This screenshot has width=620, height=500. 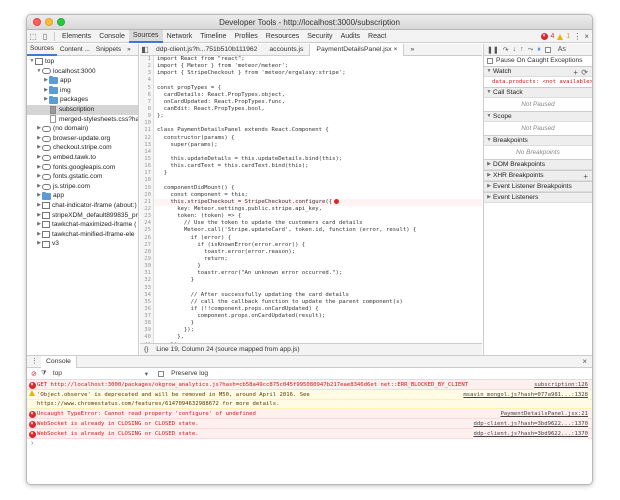 I want to click on panel-tab-console: Console, so click(x=112, y=36).